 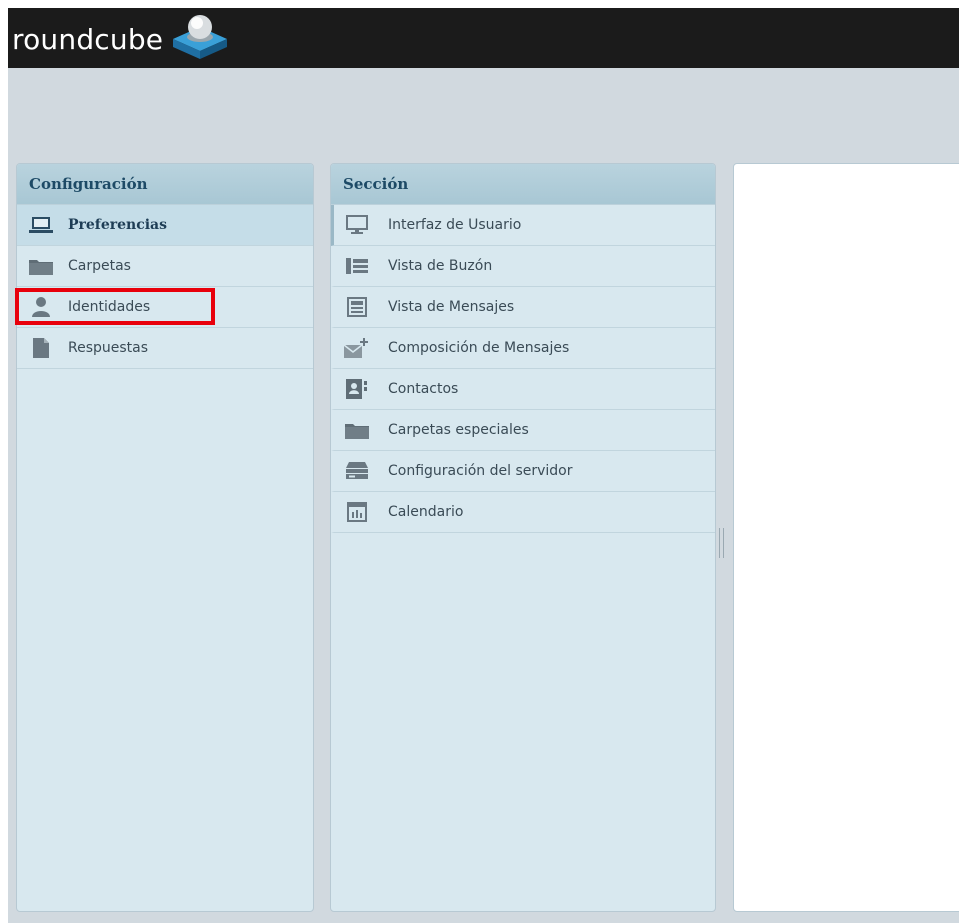 I want to click on section-item-label: Composición de Mensajes, so click(x=479, y=348).